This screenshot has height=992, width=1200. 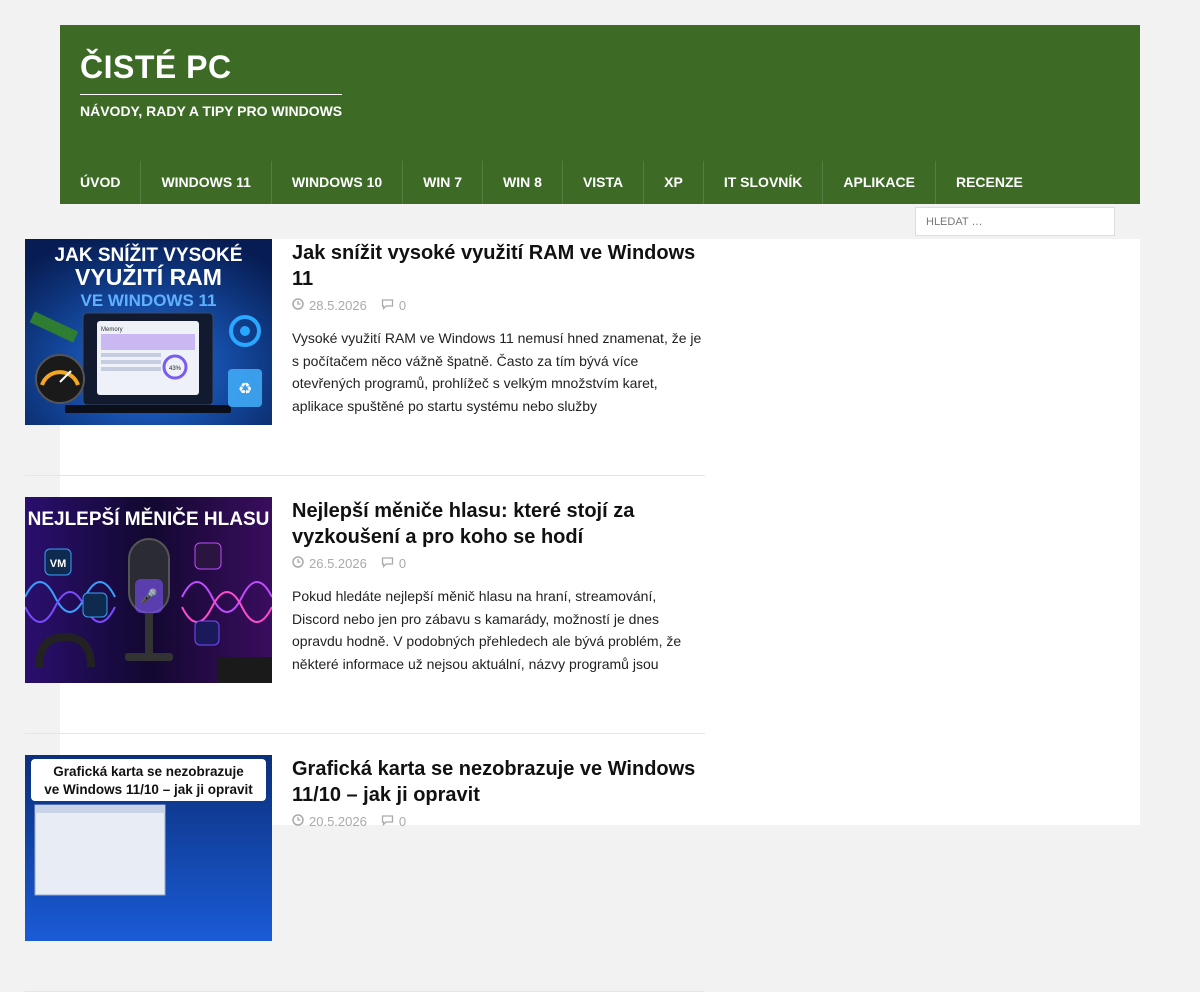 What do you see at coordinates (764, 182) in the screenshot?
I see `nav-item-it-slovnik: IT SLOVNÍK` at bounding box center [764, 182].